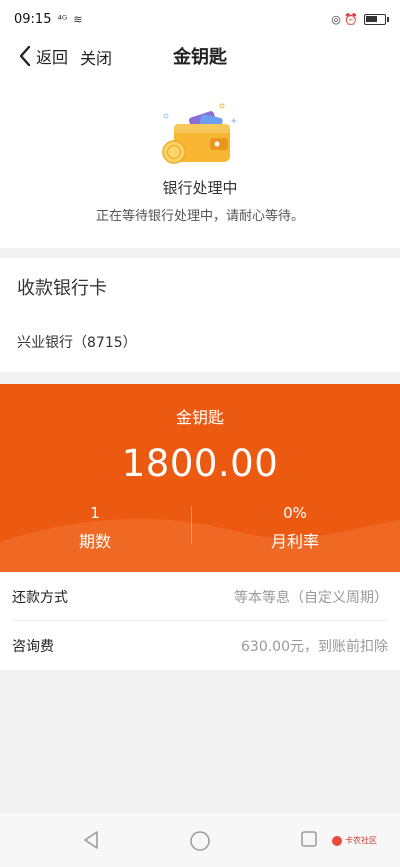  What do you see at coordinates (200, 133) in the screenshot?
I see `wallet-icon: ✦` at bounding box center [200, 133].